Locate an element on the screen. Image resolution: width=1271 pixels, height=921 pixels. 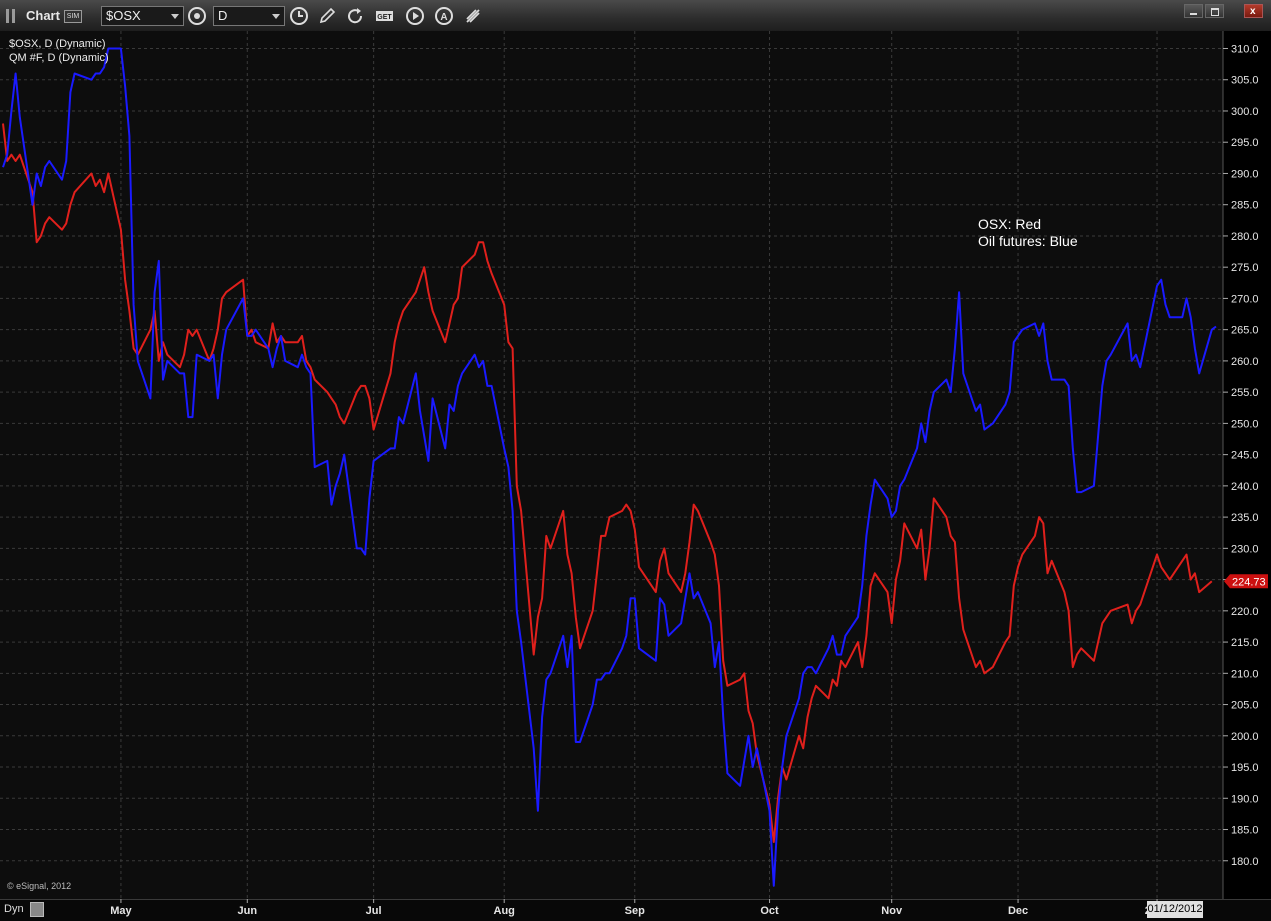
sim-badge: SIM is located at coordinates (73, 16).